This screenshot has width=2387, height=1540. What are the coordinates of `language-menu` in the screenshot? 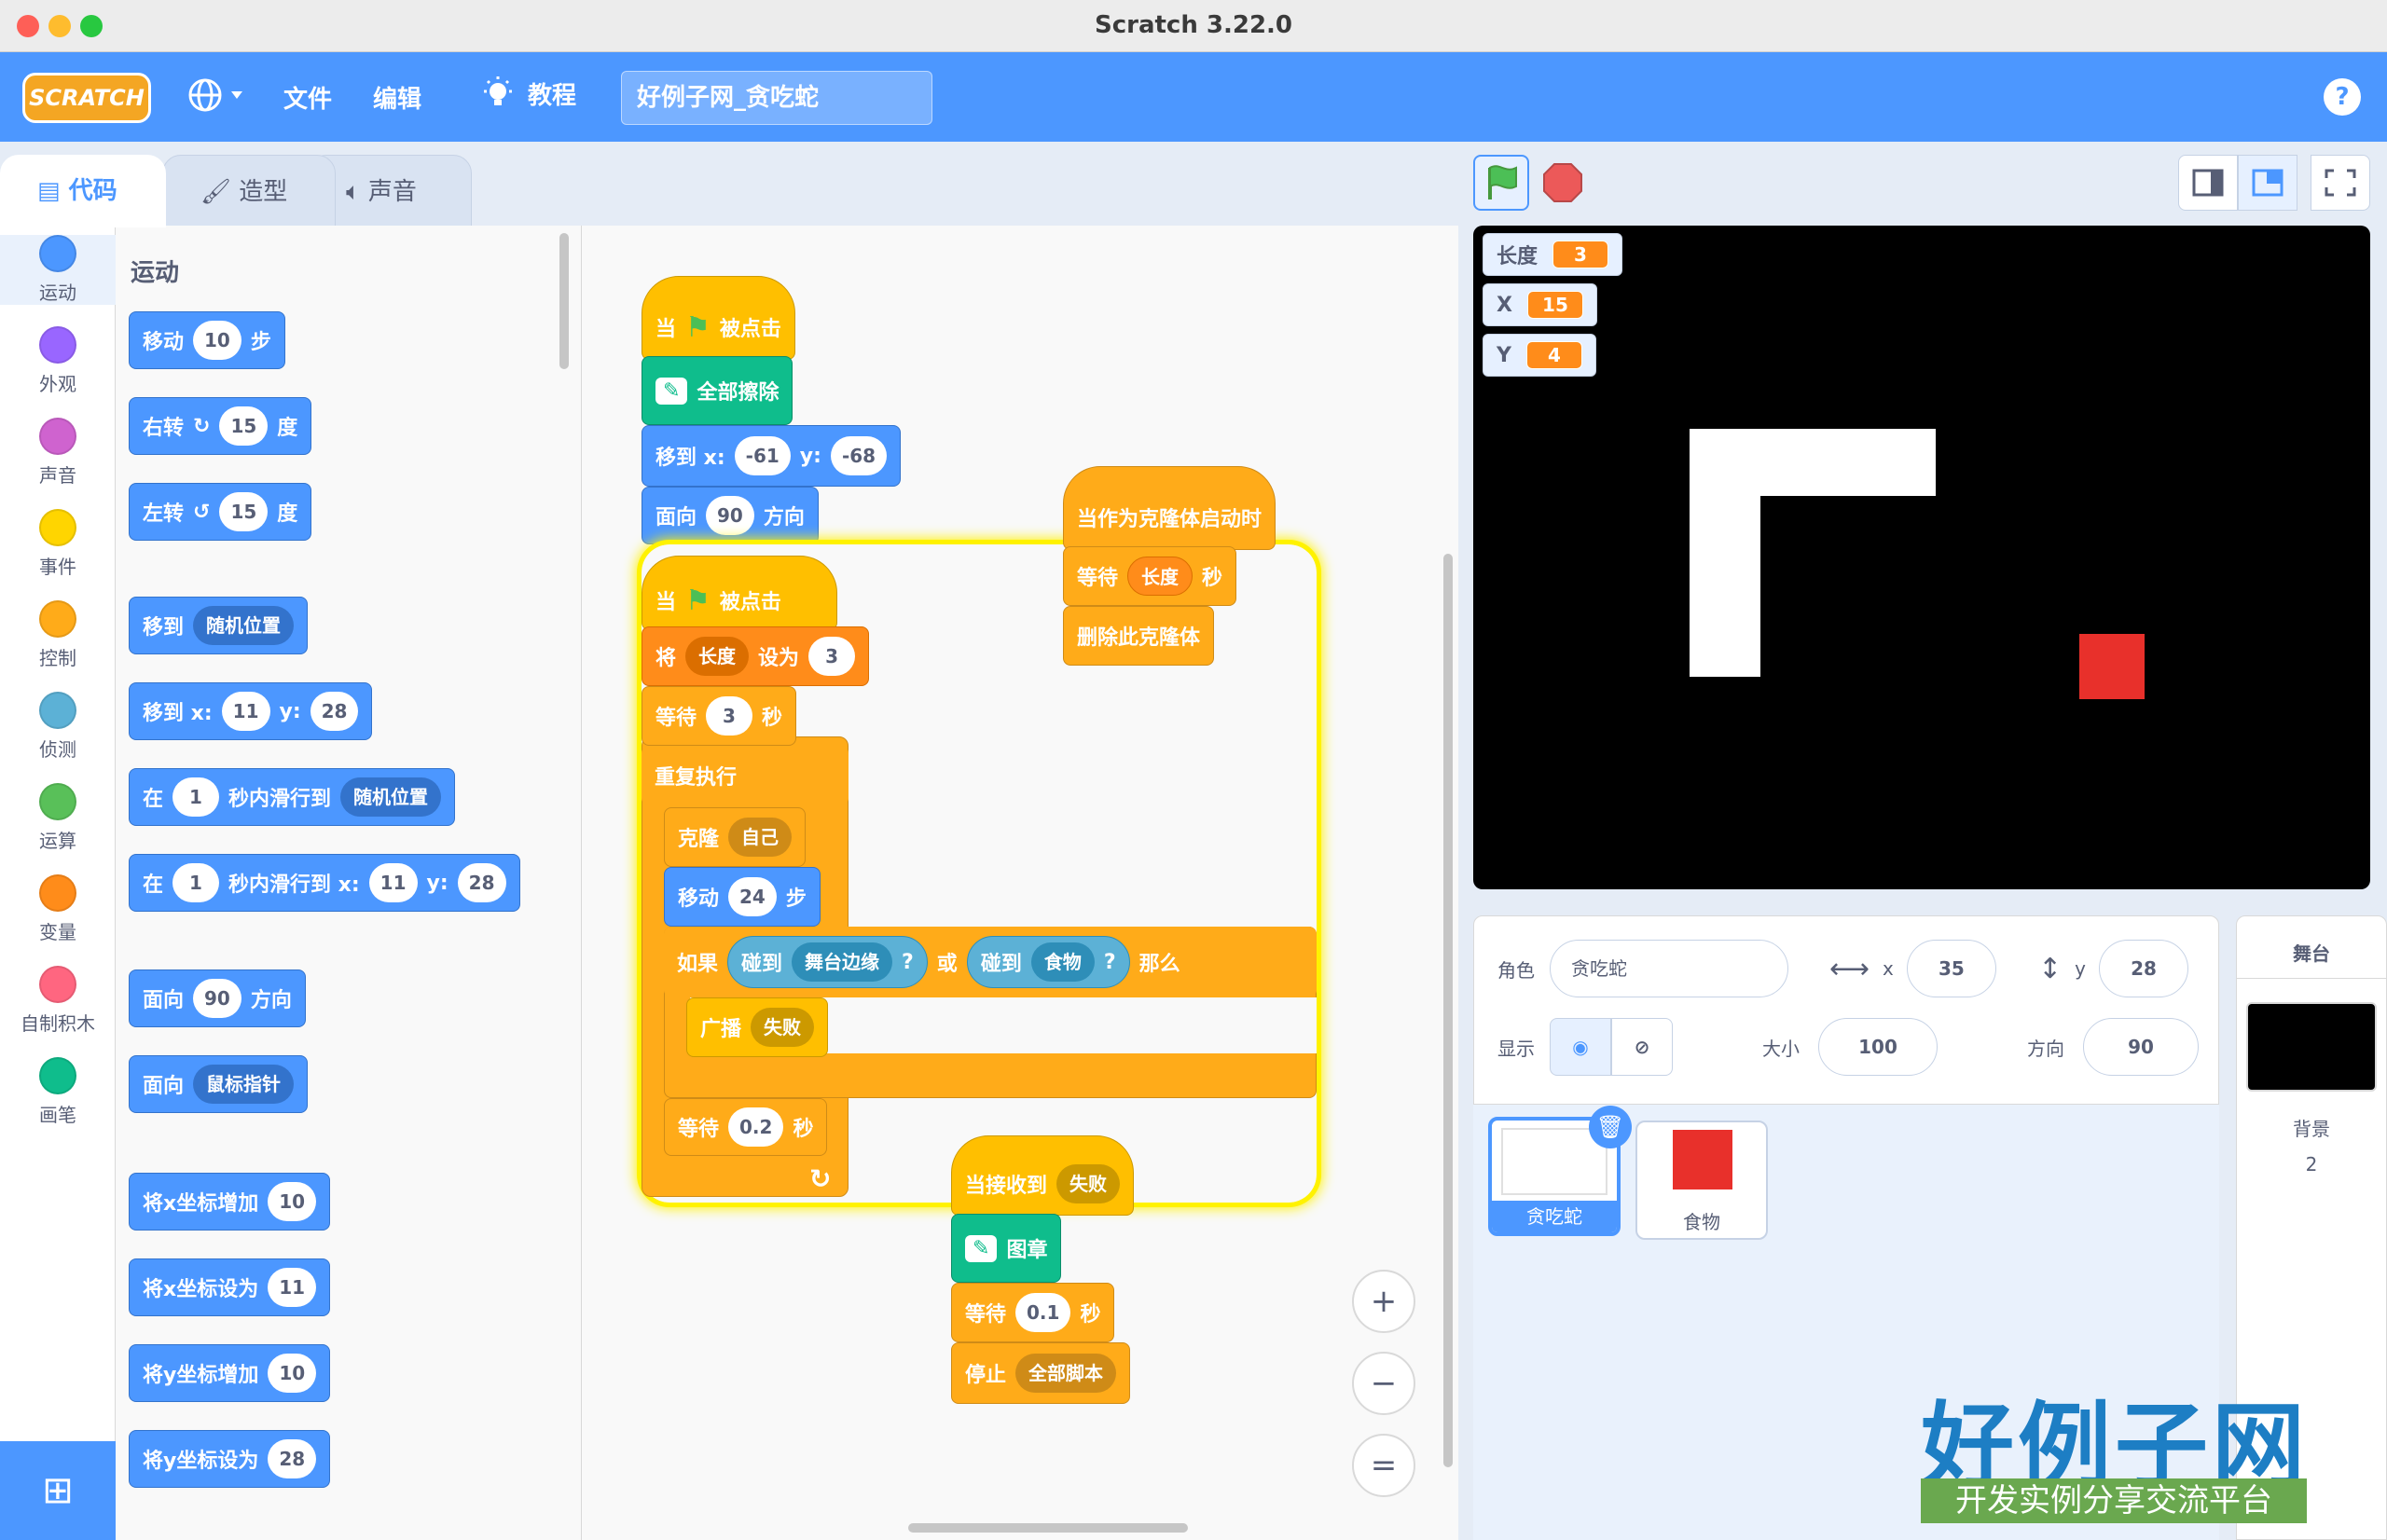 It's located at (216, 98).